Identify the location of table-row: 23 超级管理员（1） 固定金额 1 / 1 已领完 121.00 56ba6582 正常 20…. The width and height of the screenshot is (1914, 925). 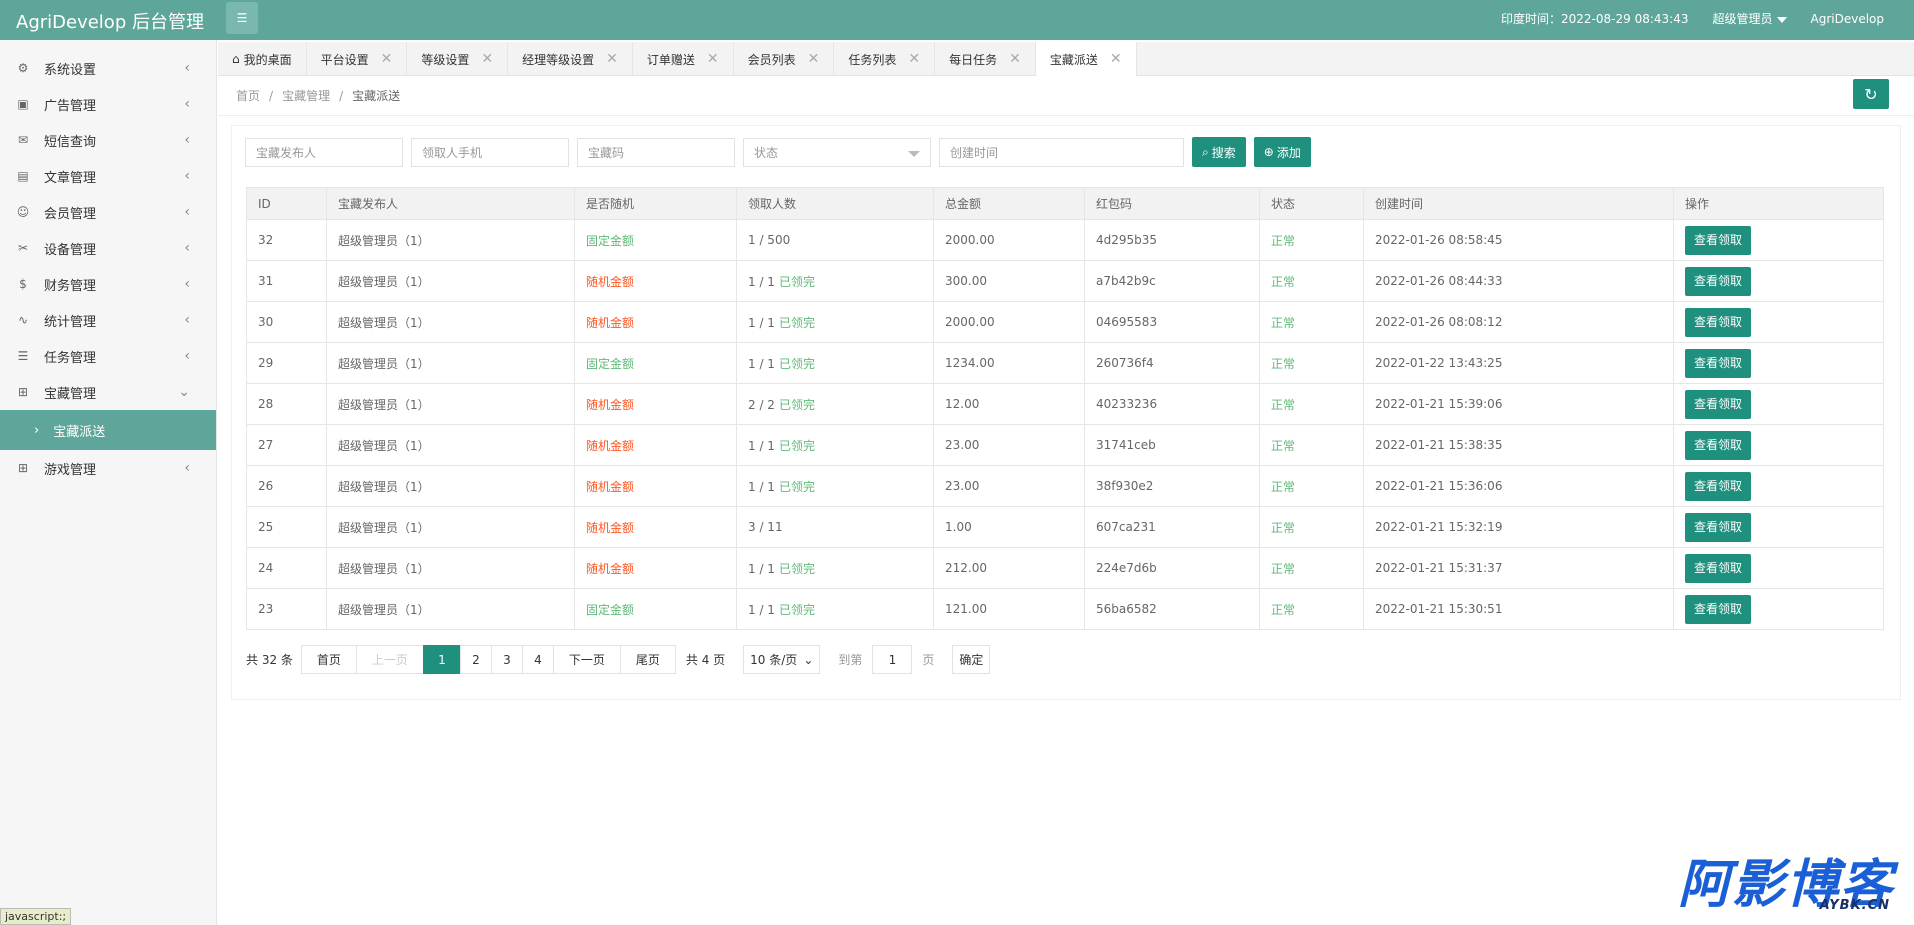
(1065, 609).